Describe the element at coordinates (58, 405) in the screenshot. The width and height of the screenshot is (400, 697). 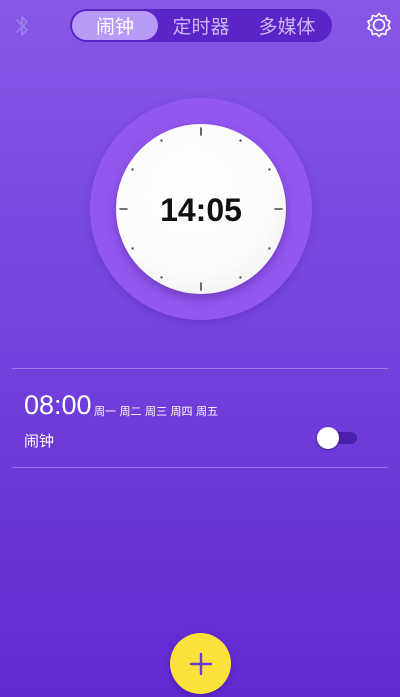
I see `alarm-time: 08:00` at that location.